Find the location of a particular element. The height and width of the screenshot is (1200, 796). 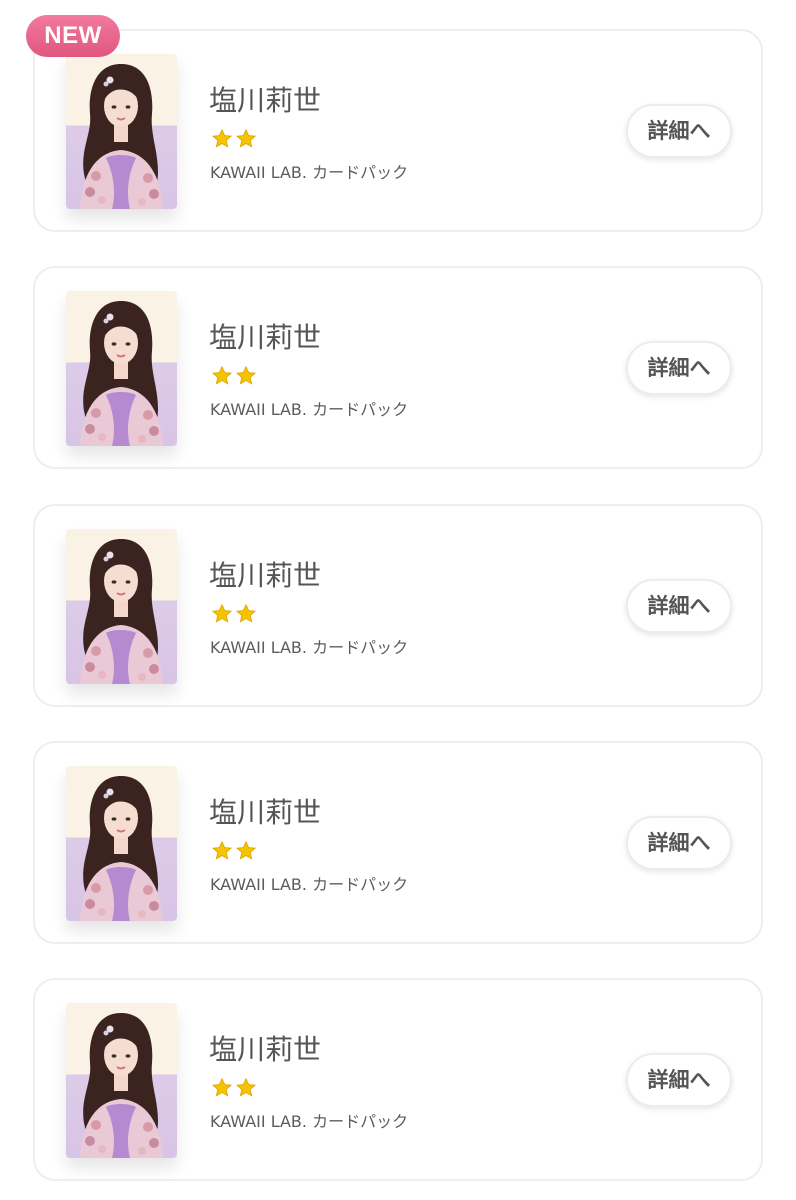

new-badge: NEW is located at coordinates (73, 36).